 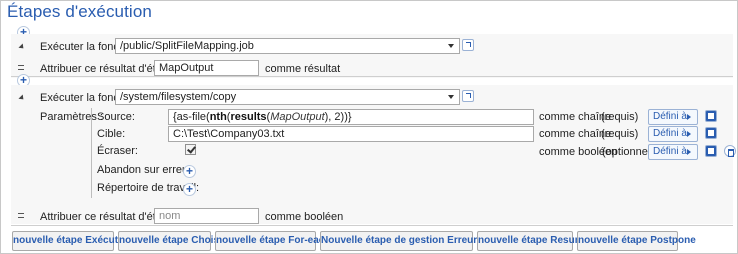 I want to click on param-source-required: (requis), so click(x=620, y=117).